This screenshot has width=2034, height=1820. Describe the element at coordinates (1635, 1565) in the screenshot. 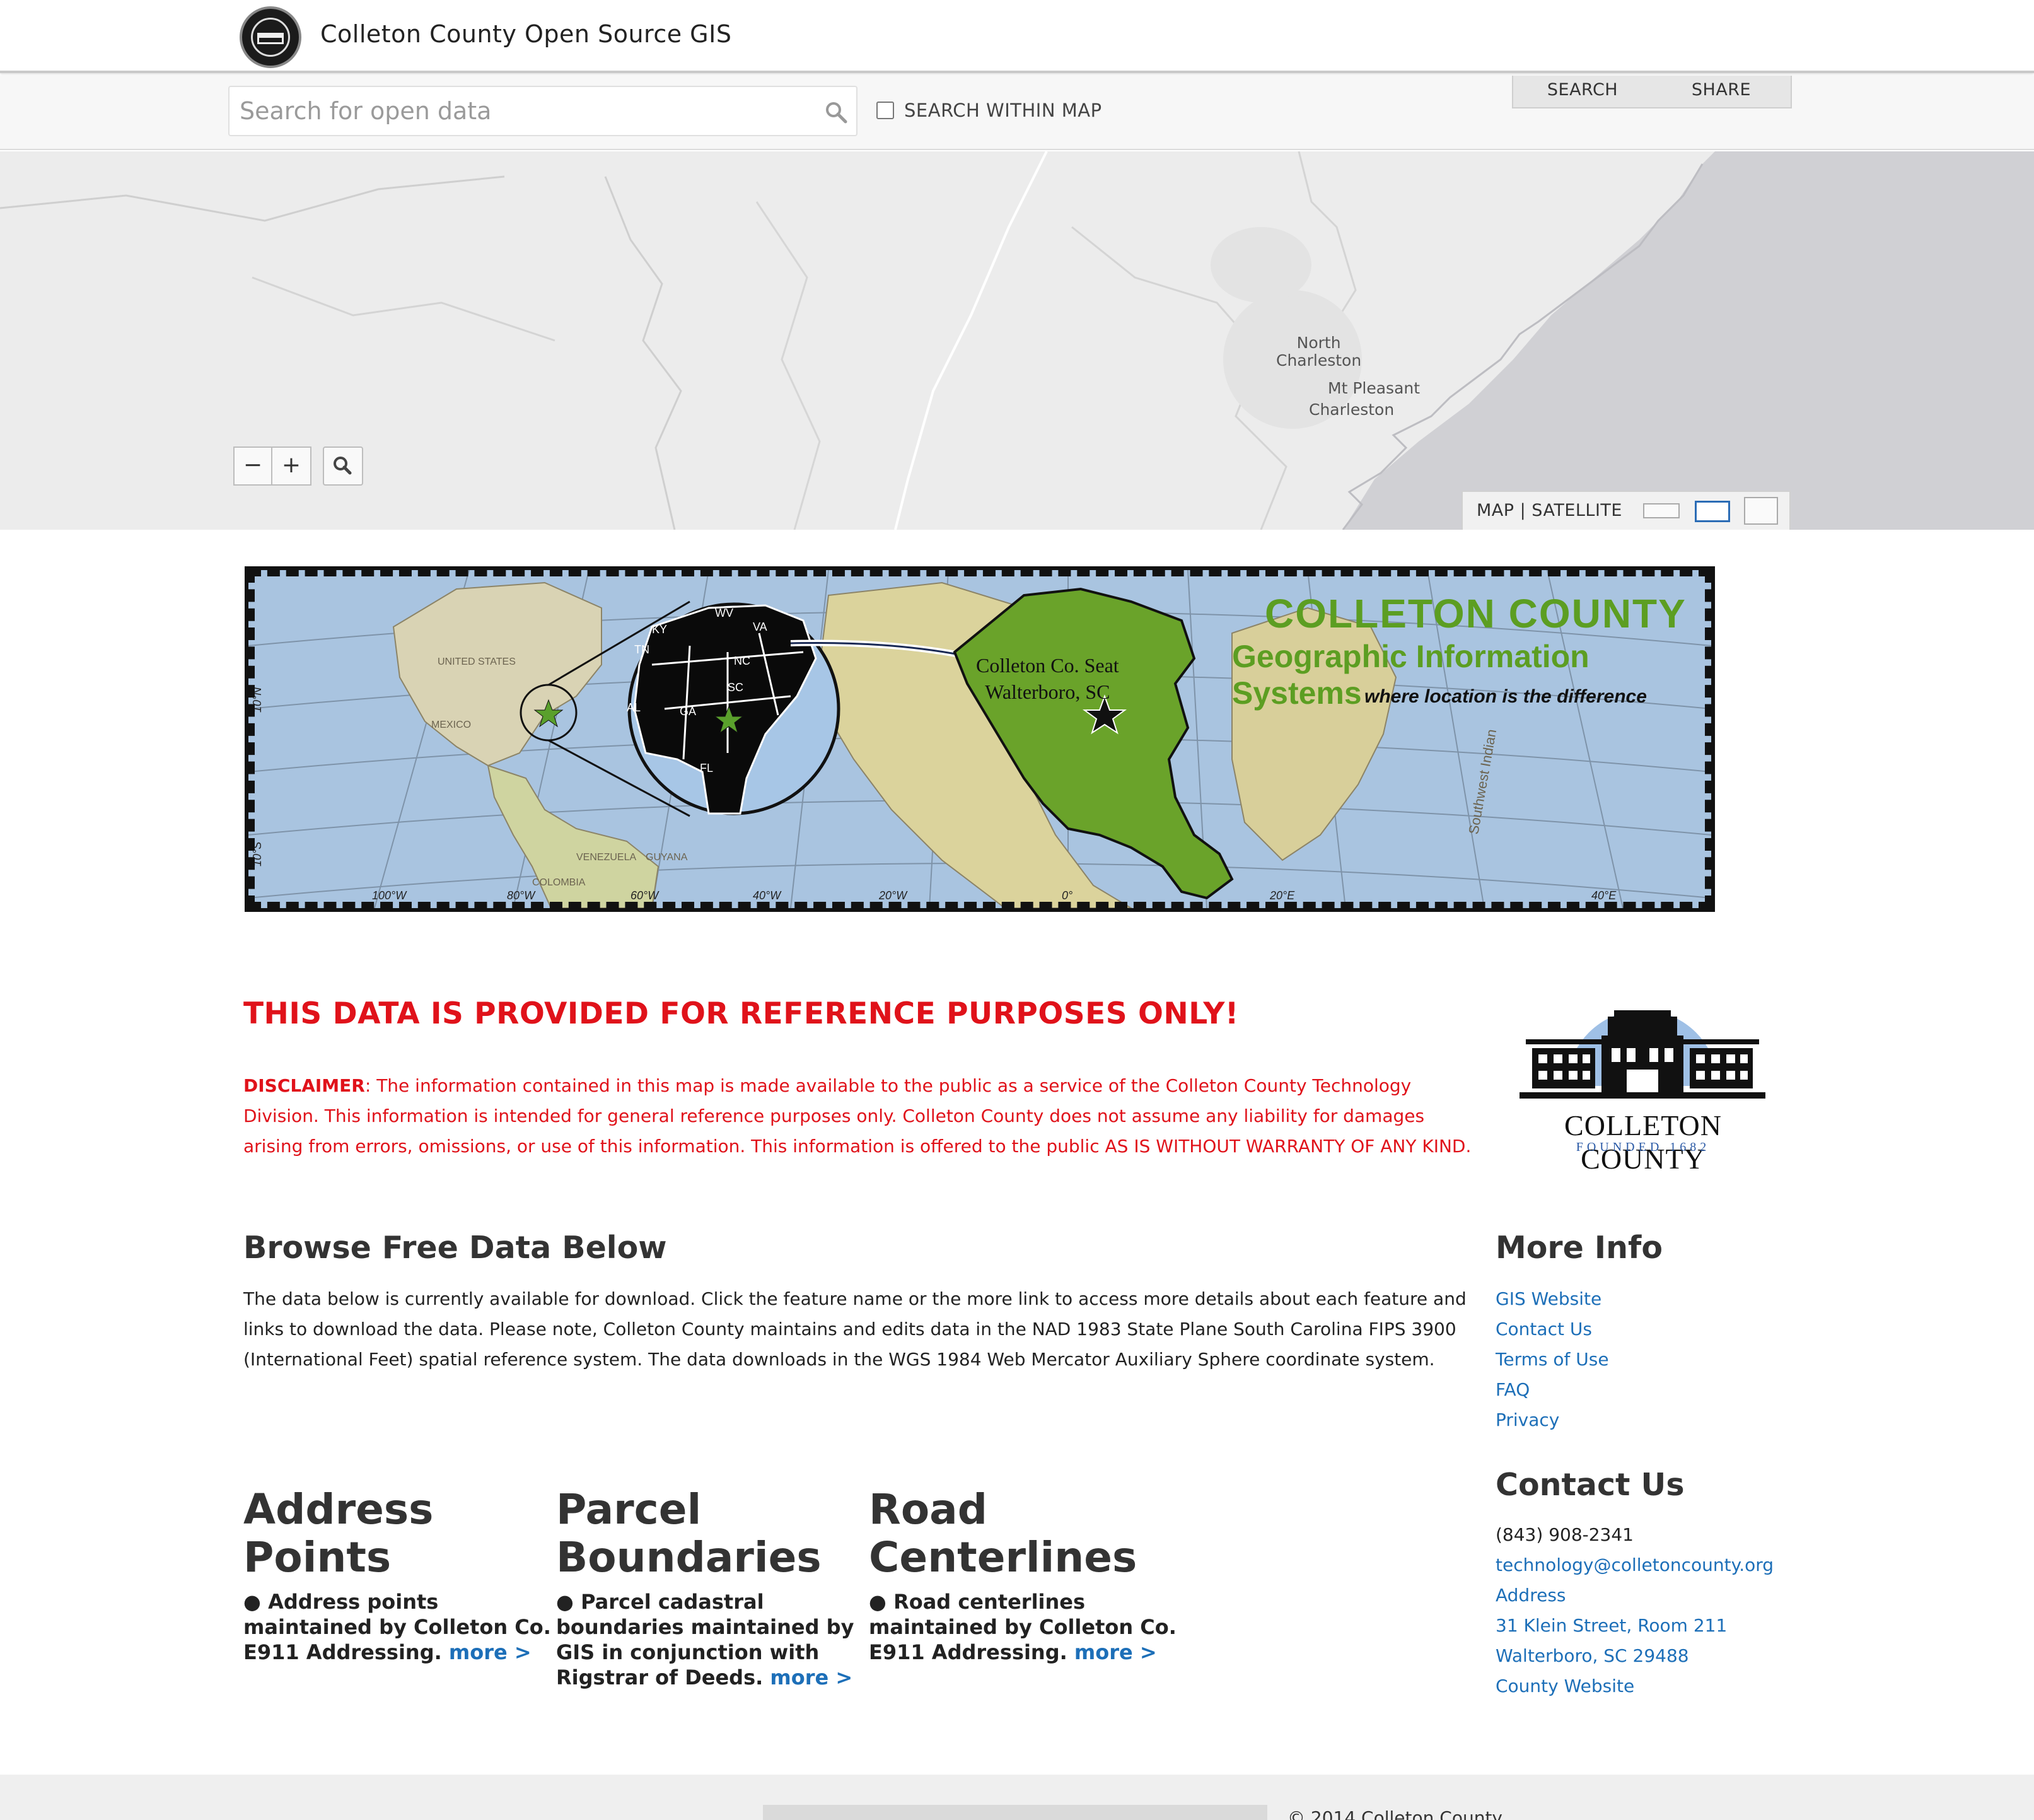

I see `contact-email-link: technology@colletoncounty.org` at that location.